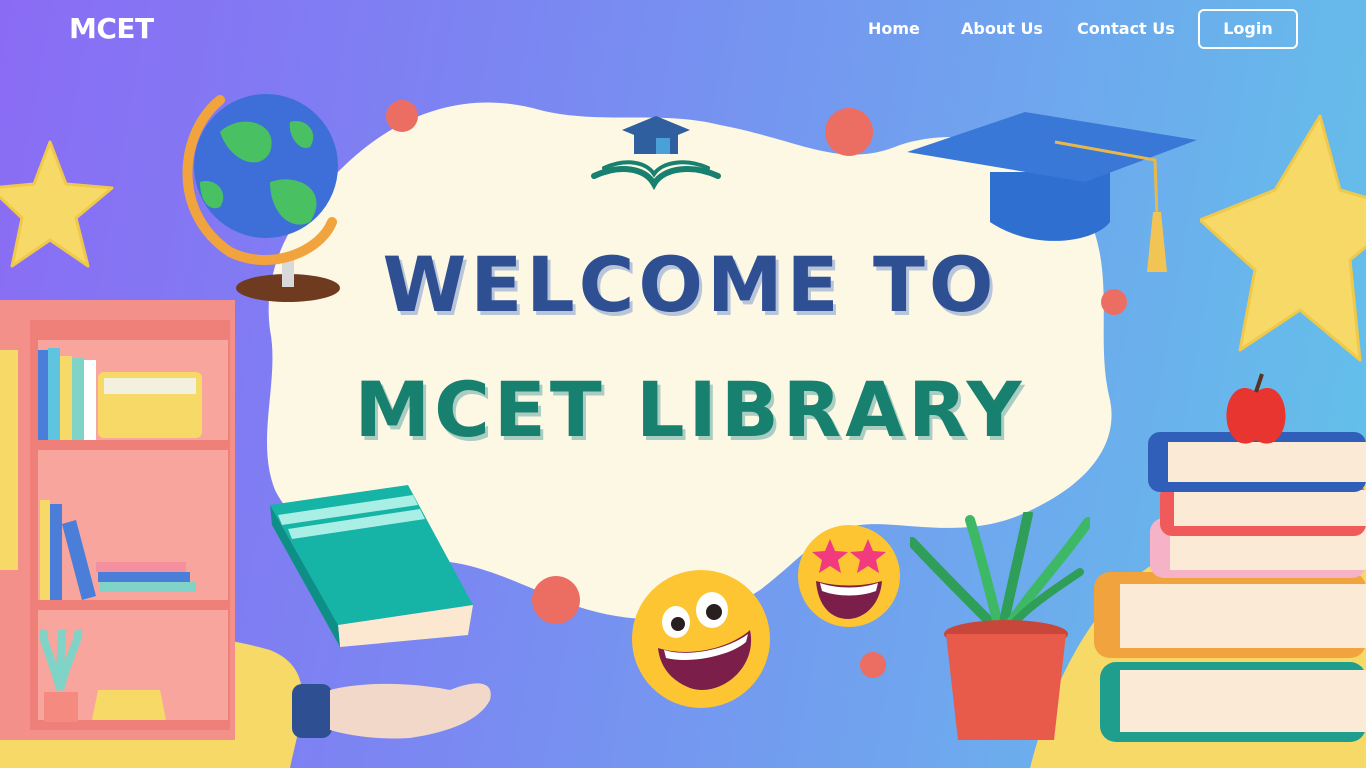 This screenshot has height=768, width=1366. I want to click on hero-title-line-2: MCET LIBRARY, so click(690, 409).